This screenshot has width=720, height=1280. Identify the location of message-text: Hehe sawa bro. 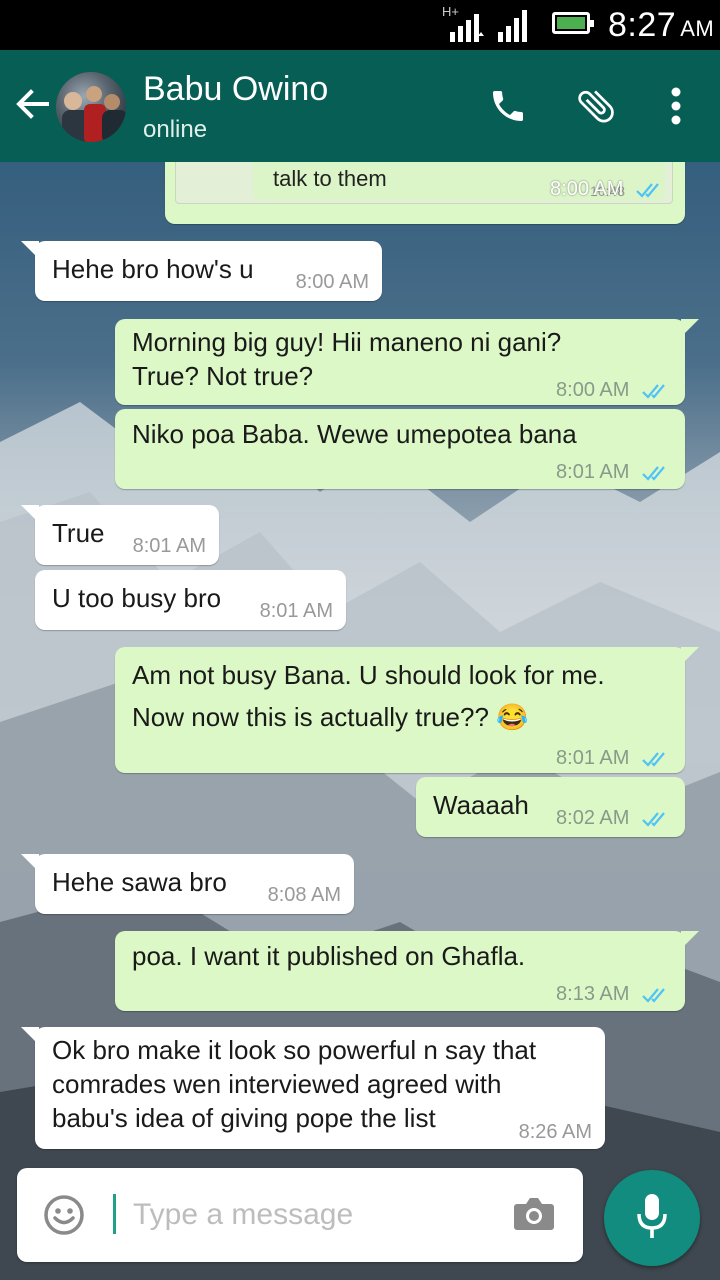
(139, 882).